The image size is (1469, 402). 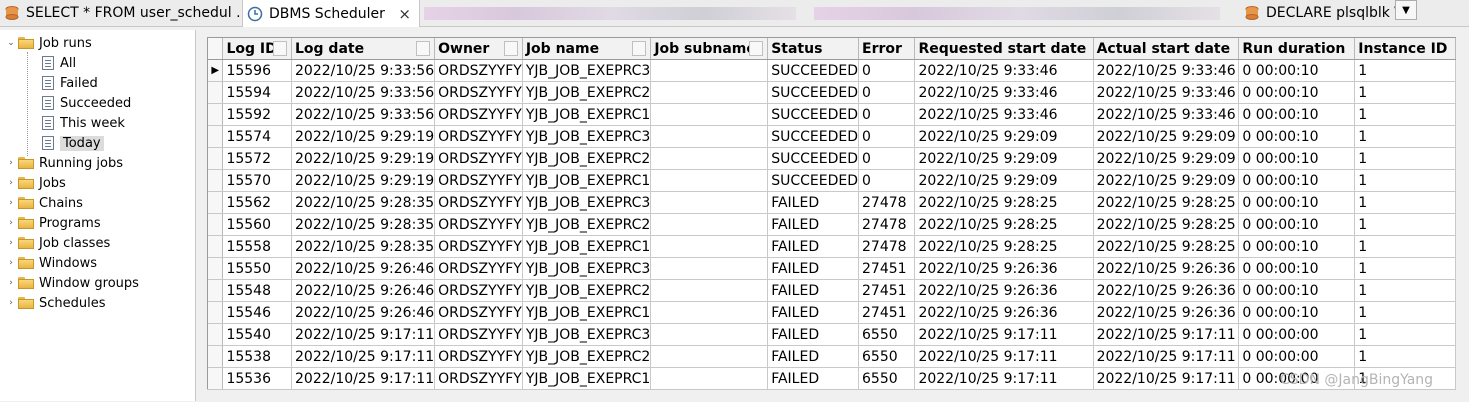 I want to click on table-cell: 15562, so click(x=257, y=202).